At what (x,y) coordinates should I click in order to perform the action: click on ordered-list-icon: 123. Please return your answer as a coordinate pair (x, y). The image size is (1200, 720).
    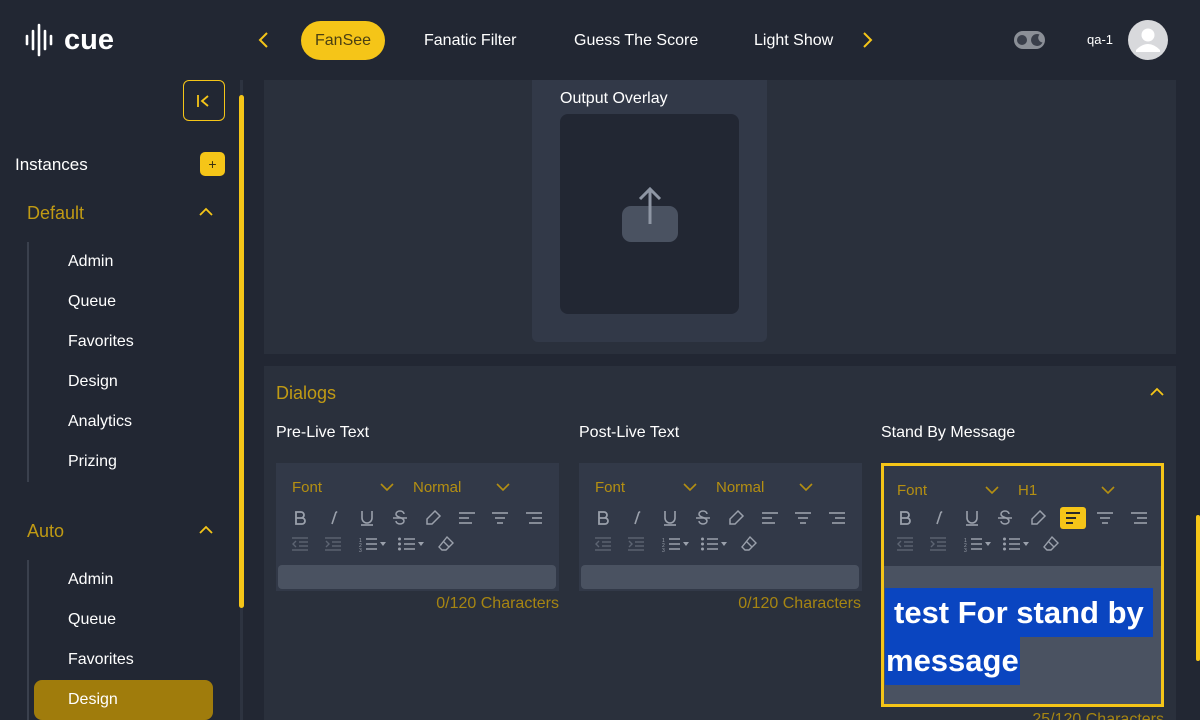
    Looking at the image, I should click on (675, 545).